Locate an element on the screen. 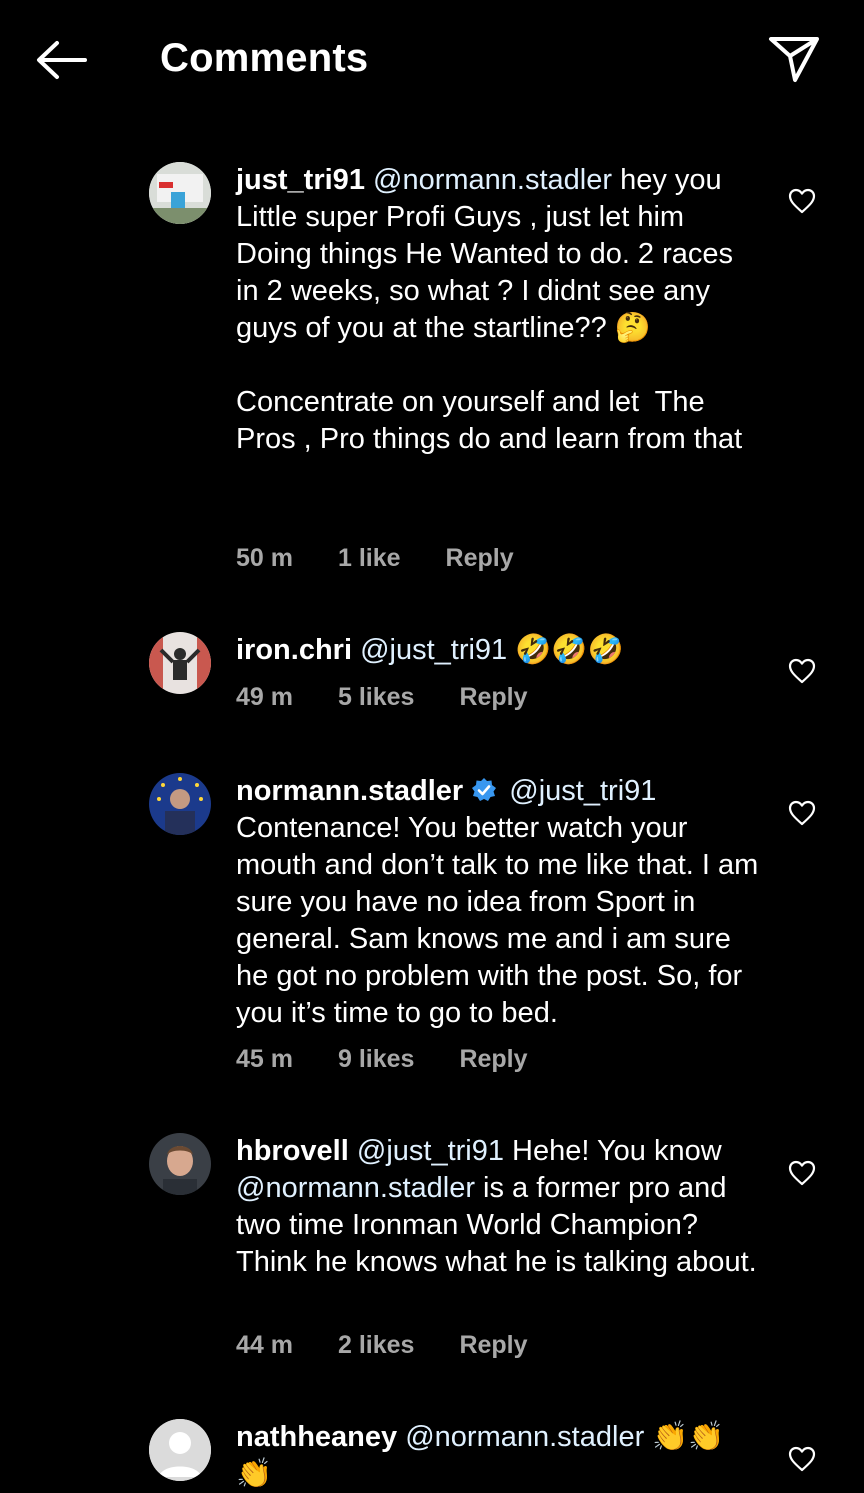 The height and width of the screenshot is (1493, 864). top-bar: Comments is located at coordinates (432, 60).